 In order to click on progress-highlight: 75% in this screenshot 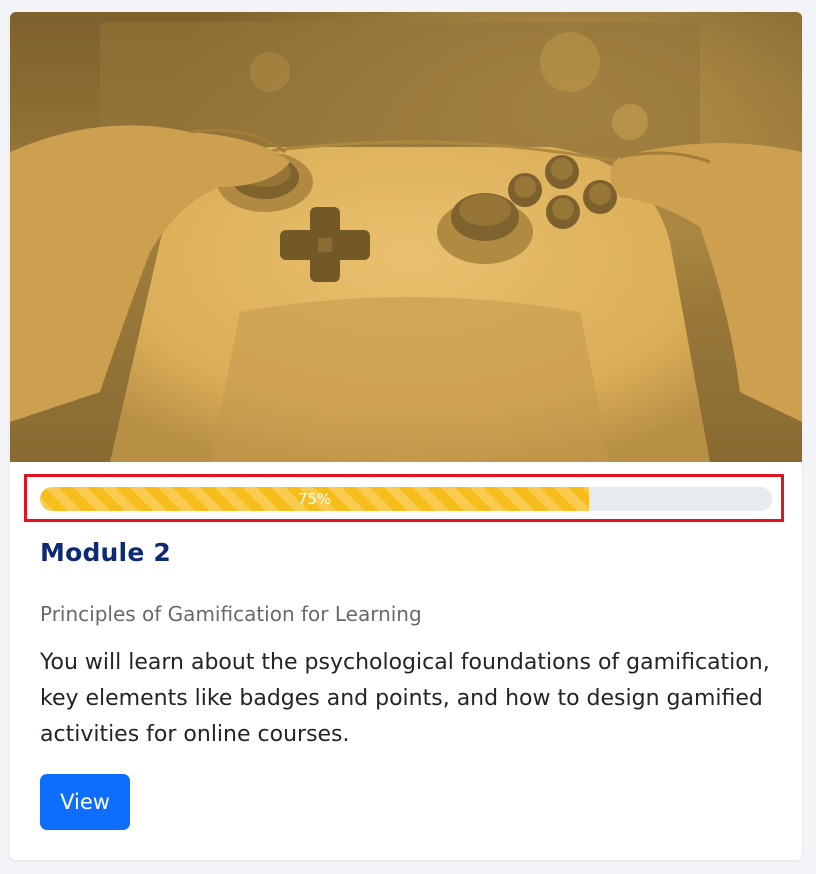, I will do `click(404, 498)`.